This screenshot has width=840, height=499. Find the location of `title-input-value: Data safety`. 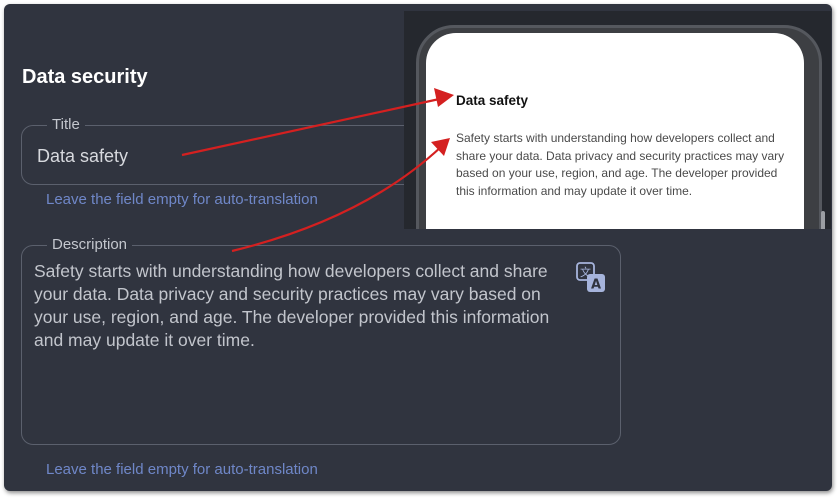

title-input-value: Data safety is located at coordinates (82, 156).